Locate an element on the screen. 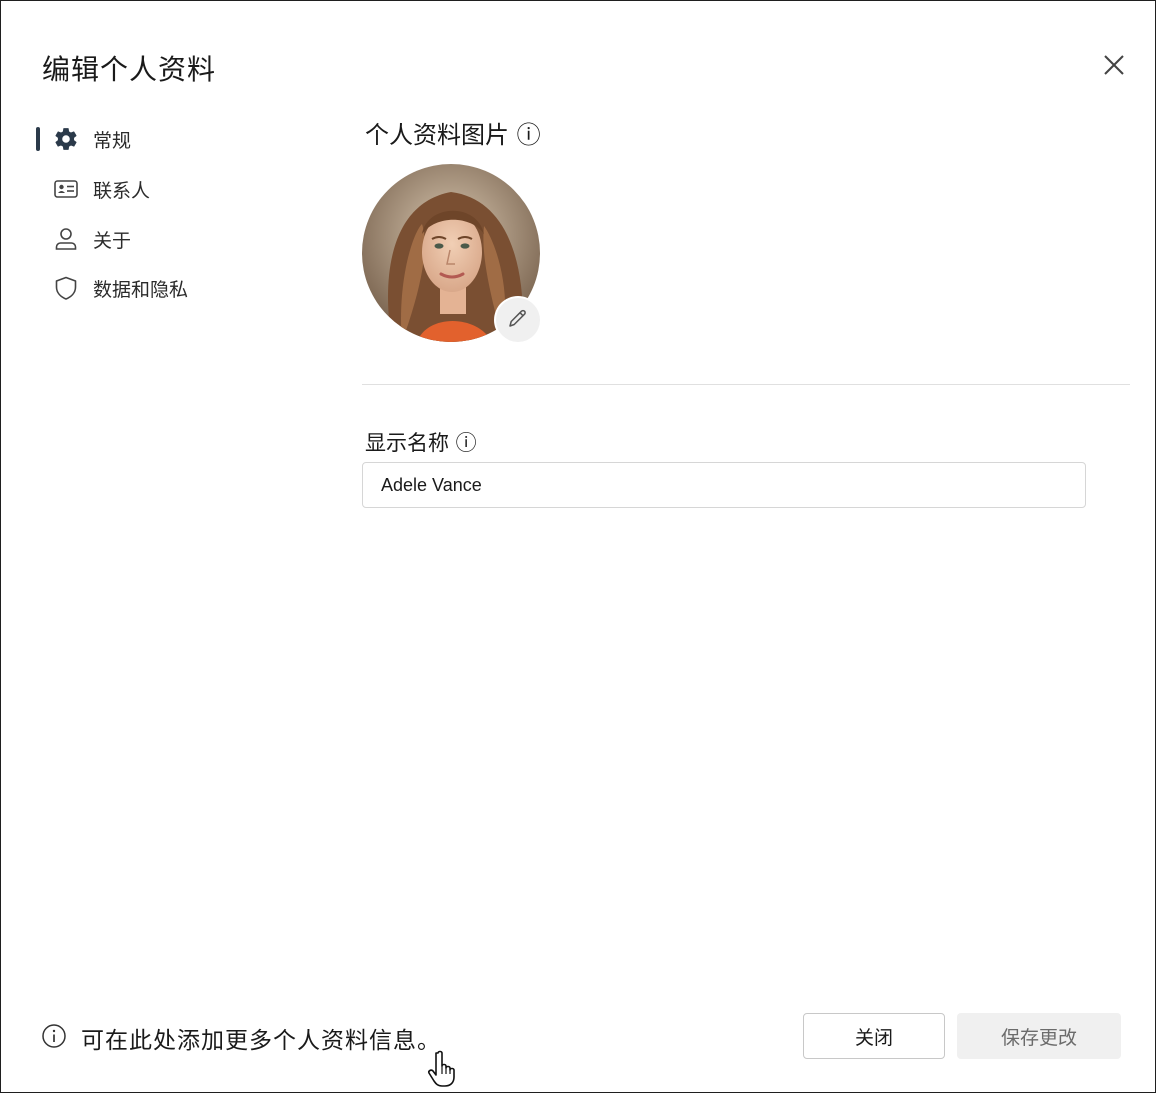 The width and height of the screenshot is (1156, 1094). nav-item-about: 关于 is located at coordinates (92, 239).